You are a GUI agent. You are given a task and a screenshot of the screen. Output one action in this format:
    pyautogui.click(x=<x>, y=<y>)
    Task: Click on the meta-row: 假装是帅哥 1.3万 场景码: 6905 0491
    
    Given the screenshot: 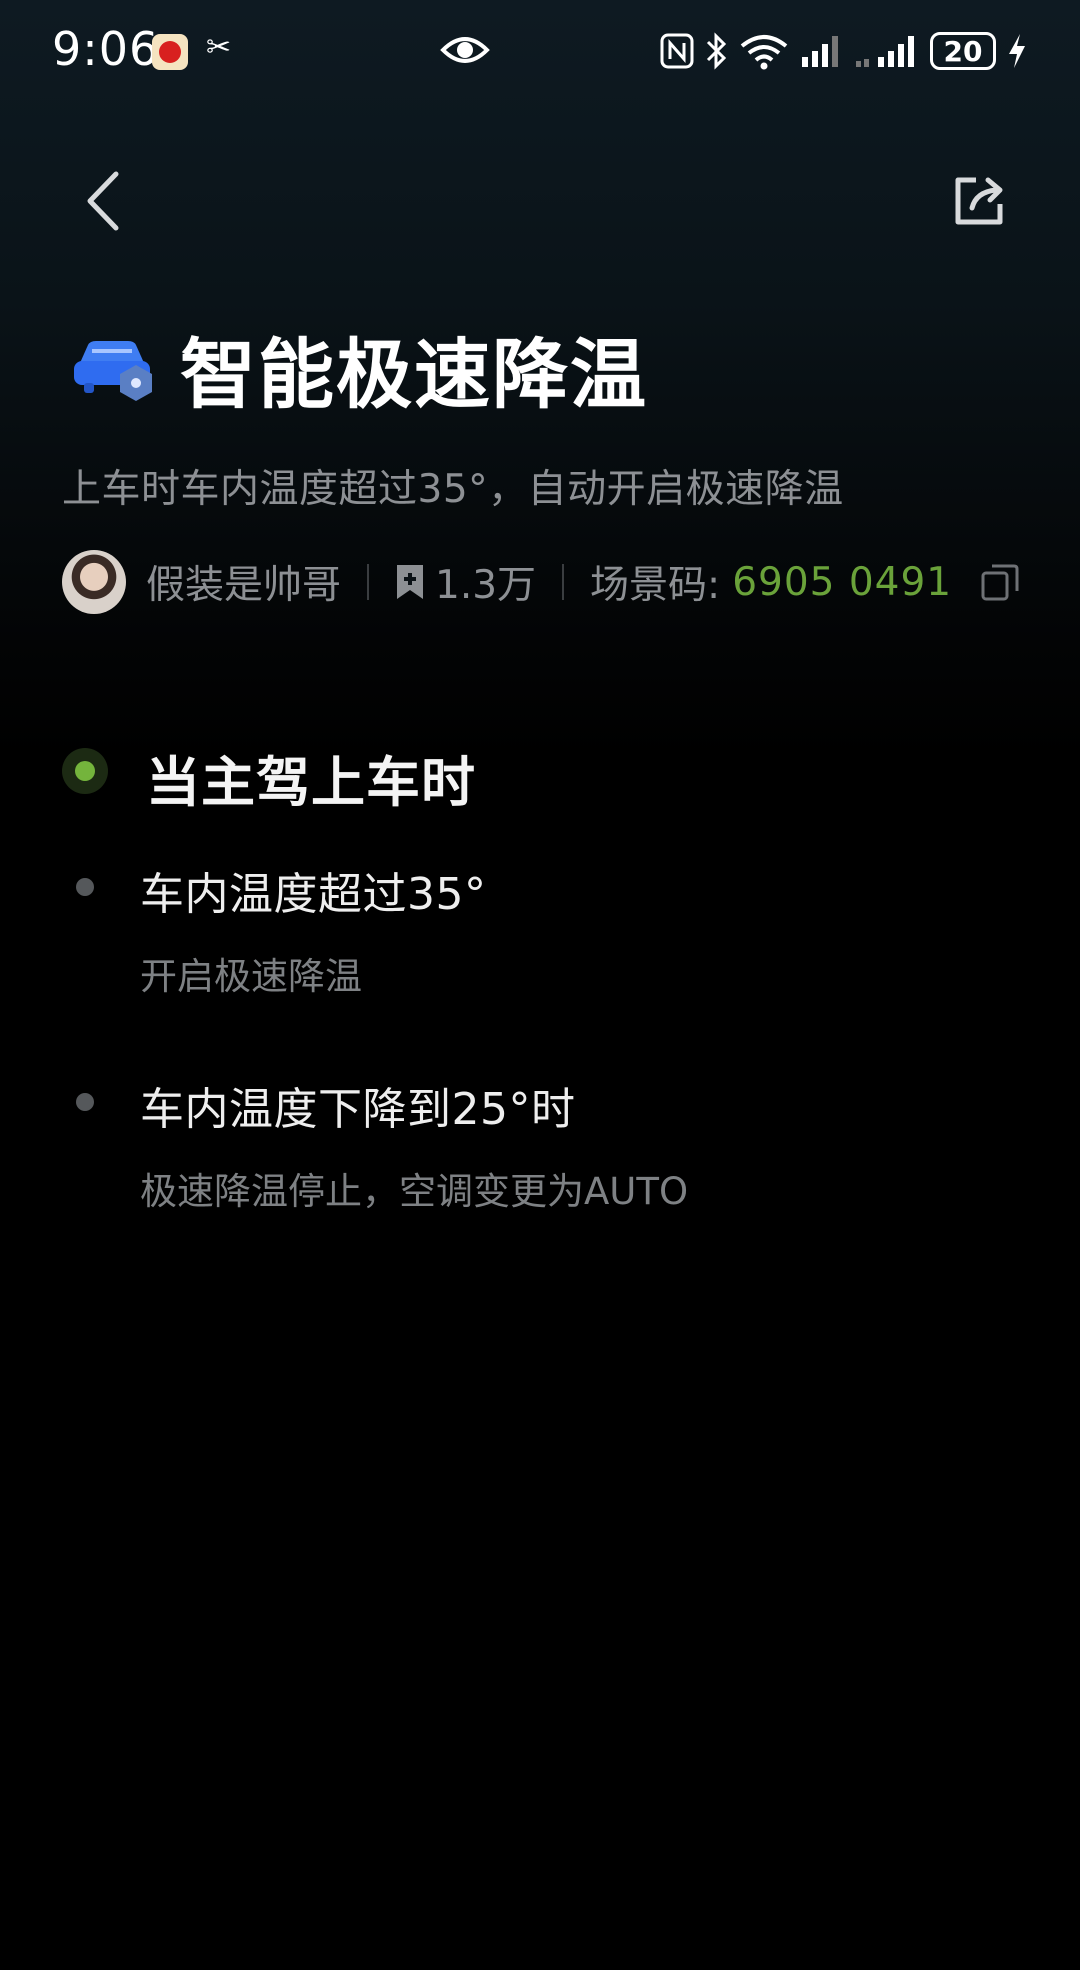 What is the action you would take?
    pyautogui.click(x=541, y=582)
    